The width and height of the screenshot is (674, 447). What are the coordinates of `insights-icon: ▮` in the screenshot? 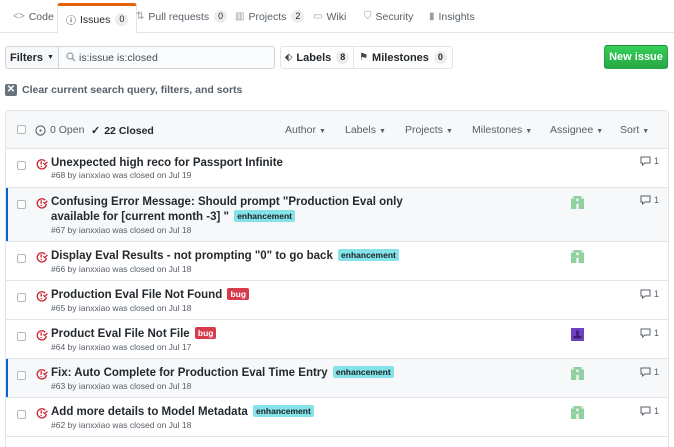 It's located at (432, 16).